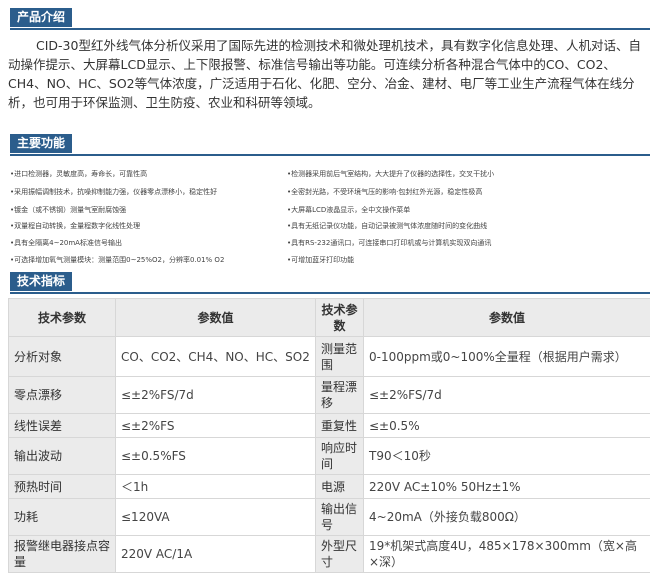 The height and width of the screenshot is (573, 650). I want to click on param-name: 功耗, so click(62, 517).